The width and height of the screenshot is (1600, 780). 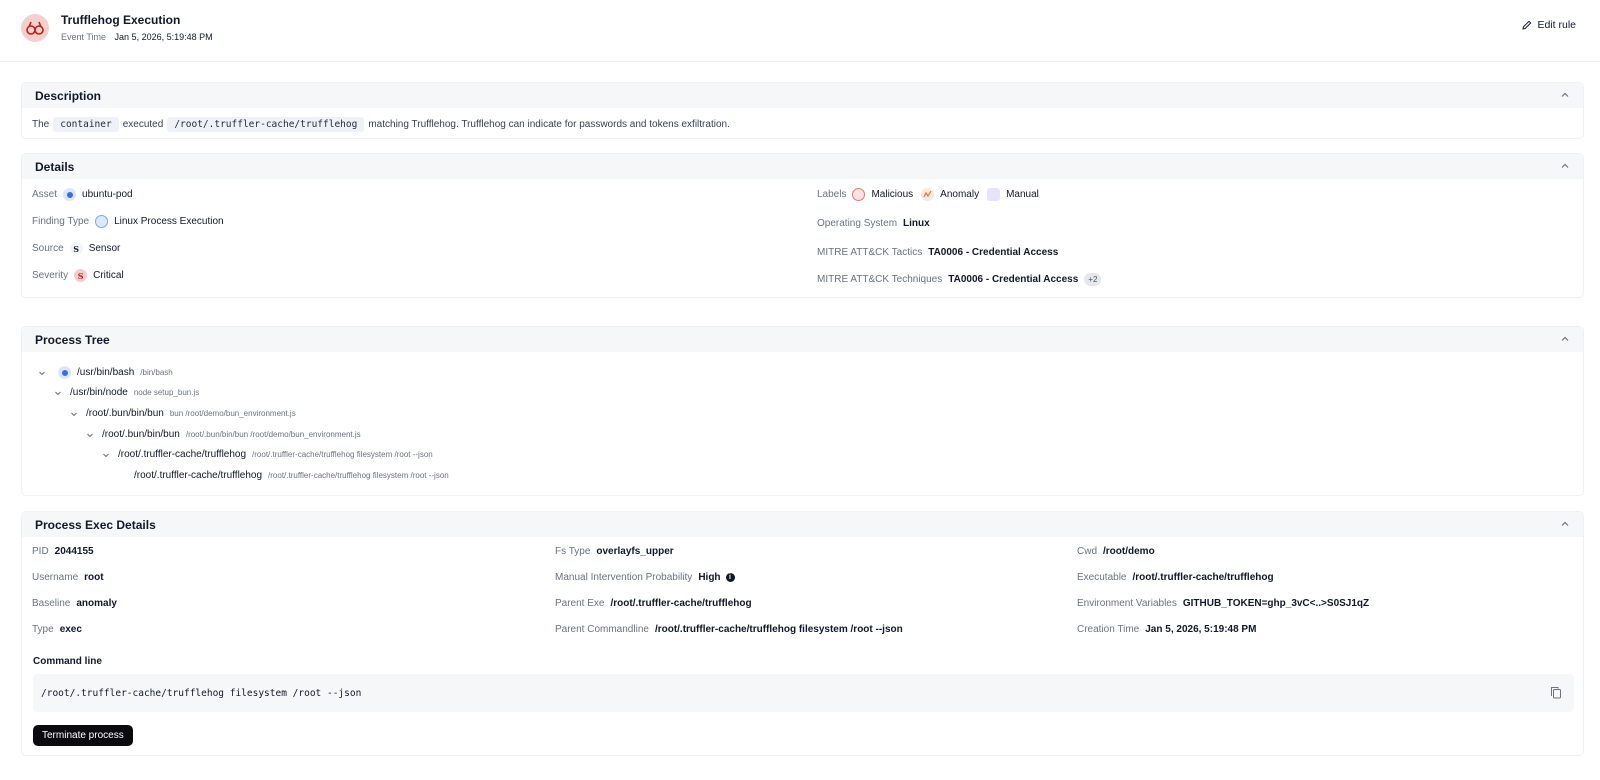 I want to click on sensor-icon: S, so click(x=76, y=248).